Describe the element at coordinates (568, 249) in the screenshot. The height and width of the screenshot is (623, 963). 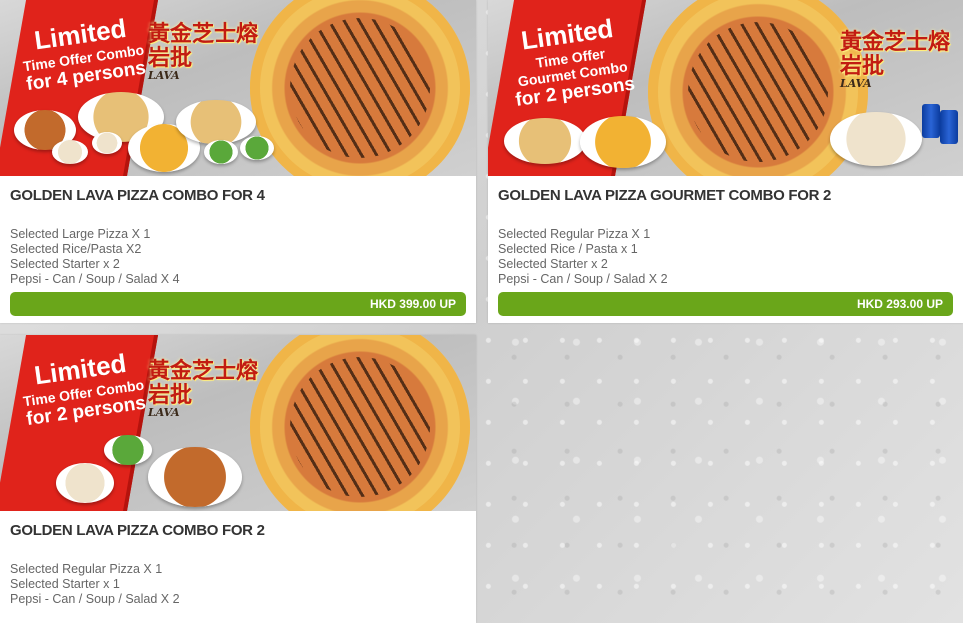
I see `product-item: Selected Rice / Pasta x 1` at that location.